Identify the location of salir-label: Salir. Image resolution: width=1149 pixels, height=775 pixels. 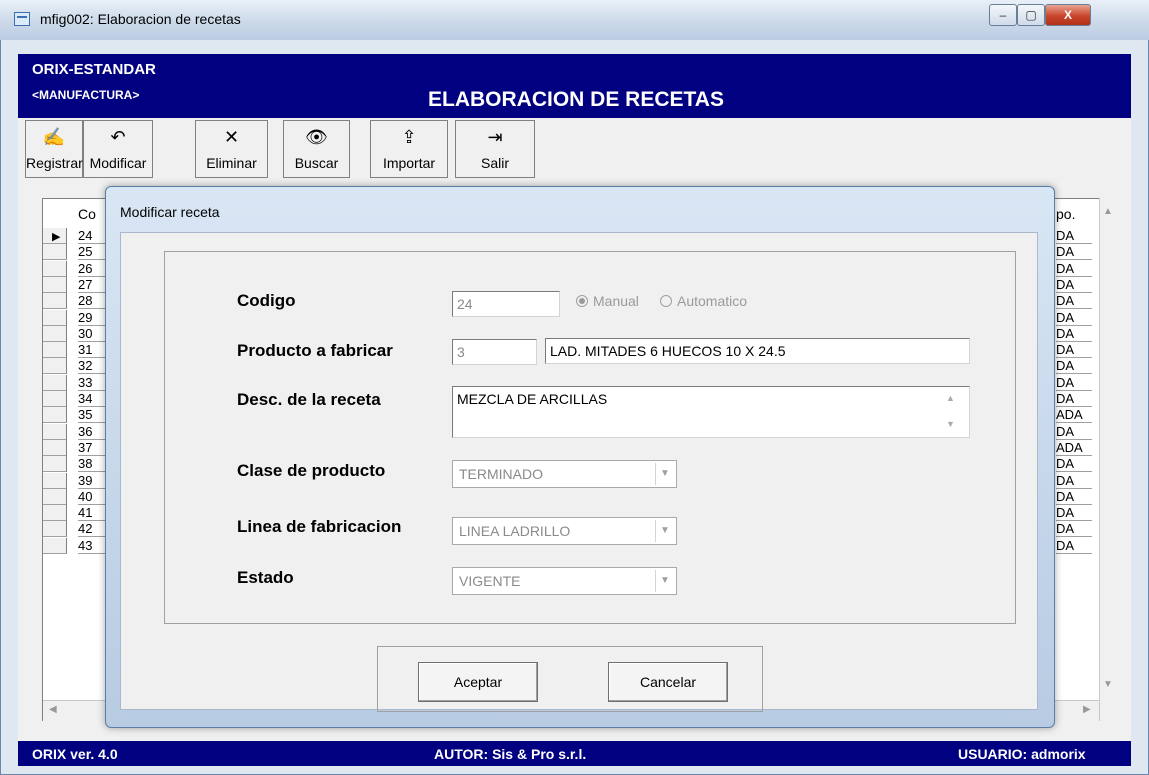
(494, 163).